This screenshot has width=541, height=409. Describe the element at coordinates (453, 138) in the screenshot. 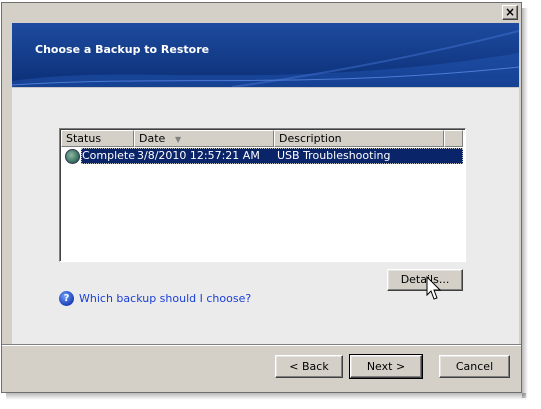

I see `column-header-filler` at that location.